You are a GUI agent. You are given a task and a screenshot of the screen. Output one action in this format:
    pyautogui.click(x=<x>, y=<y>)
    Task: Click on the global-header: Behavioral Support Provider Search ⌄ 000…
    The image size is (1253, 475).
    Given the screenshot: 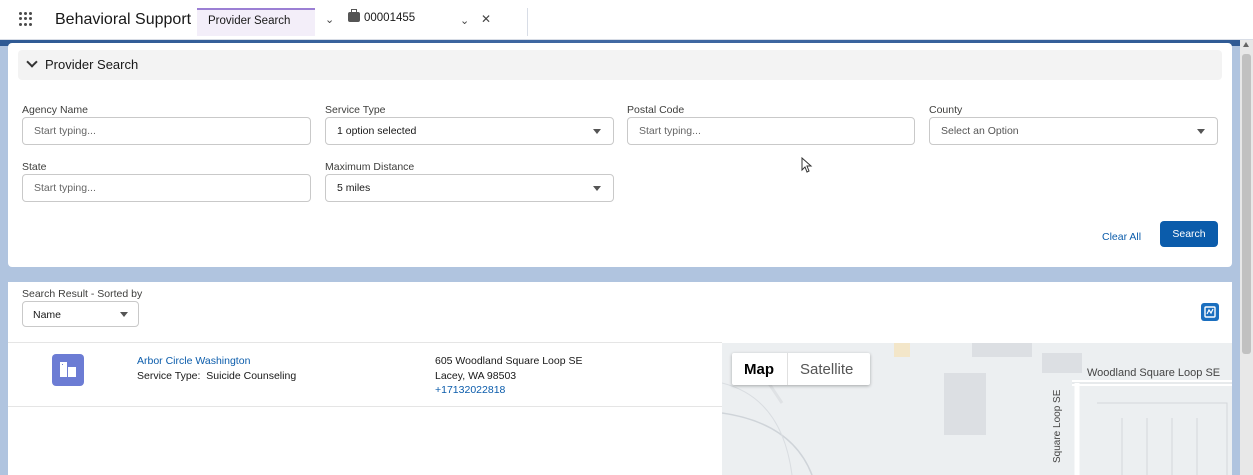 What is the action you would take?
    pyautogui.click(x=626, y=20)
    